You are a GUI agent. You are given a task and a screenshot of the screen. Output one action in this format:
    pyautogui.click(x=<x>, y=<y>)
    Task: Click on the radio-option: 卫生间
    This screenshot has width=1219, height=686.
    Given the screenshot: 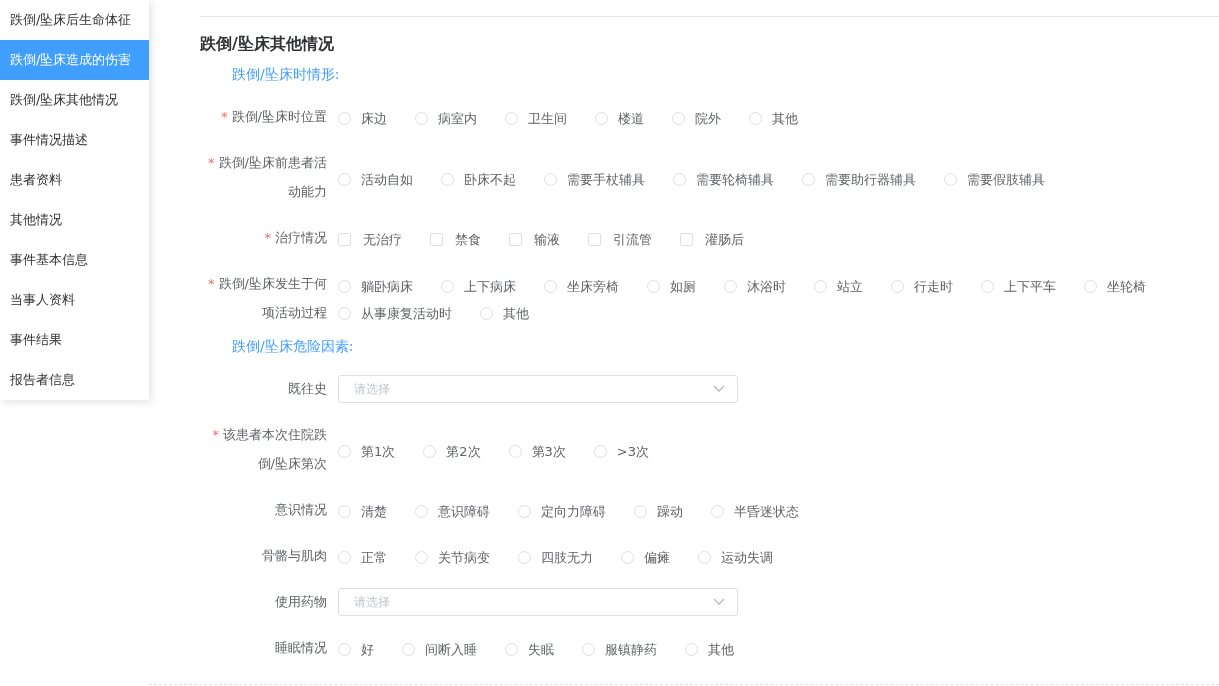 What is the action you would take?
    pyautogui.click(x=536, y=118)
    